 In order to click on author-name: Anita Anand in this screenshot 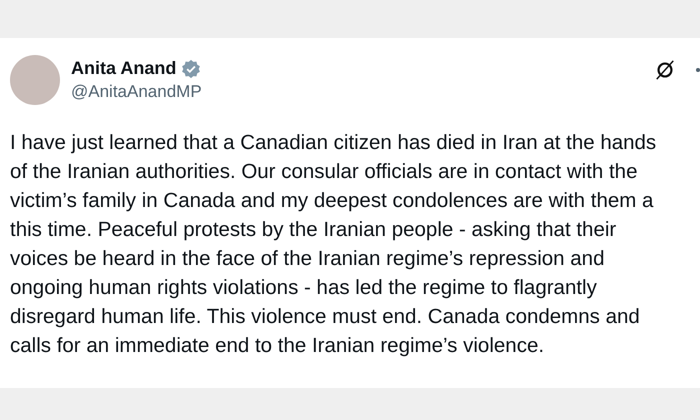, I will do `click(123, 68)`.